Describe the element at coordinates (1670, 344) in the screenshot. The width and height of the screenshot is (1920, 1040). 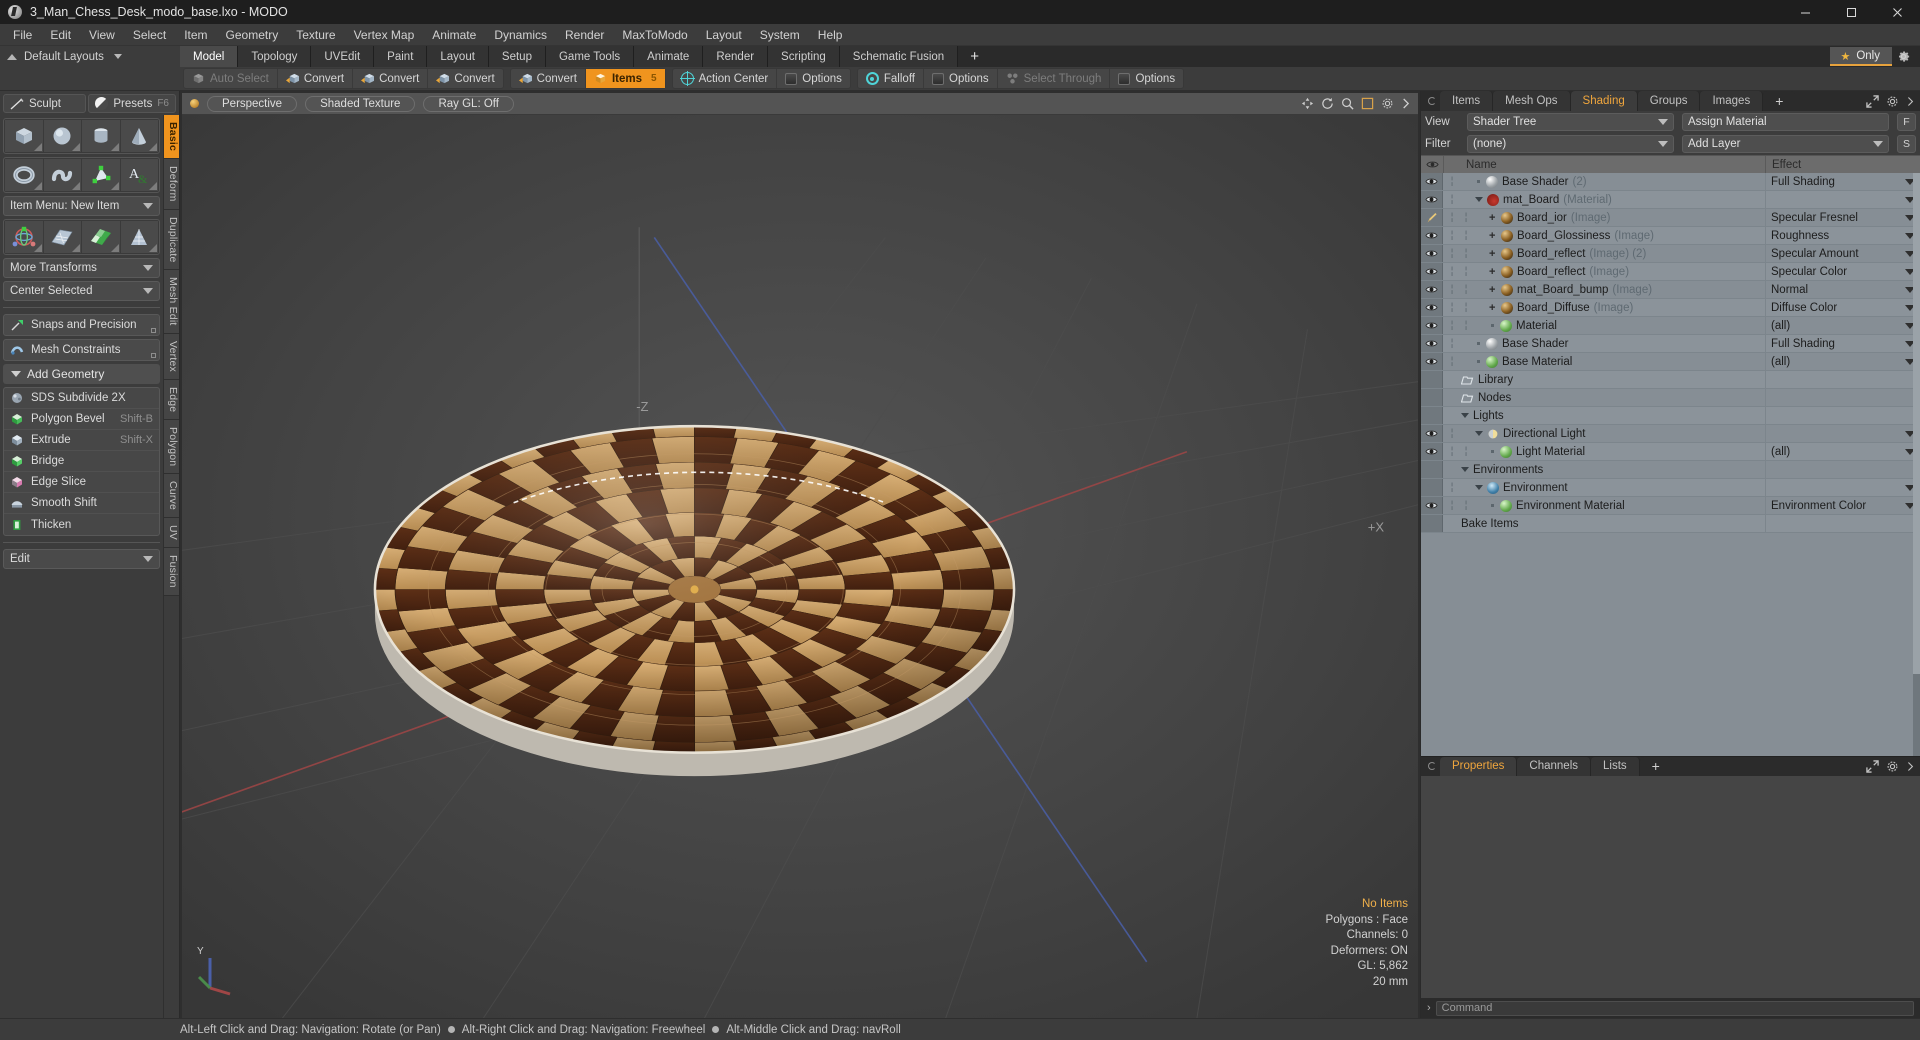
I see `shader-tree-row: ¦ Base Shader Full Shading` at that location.